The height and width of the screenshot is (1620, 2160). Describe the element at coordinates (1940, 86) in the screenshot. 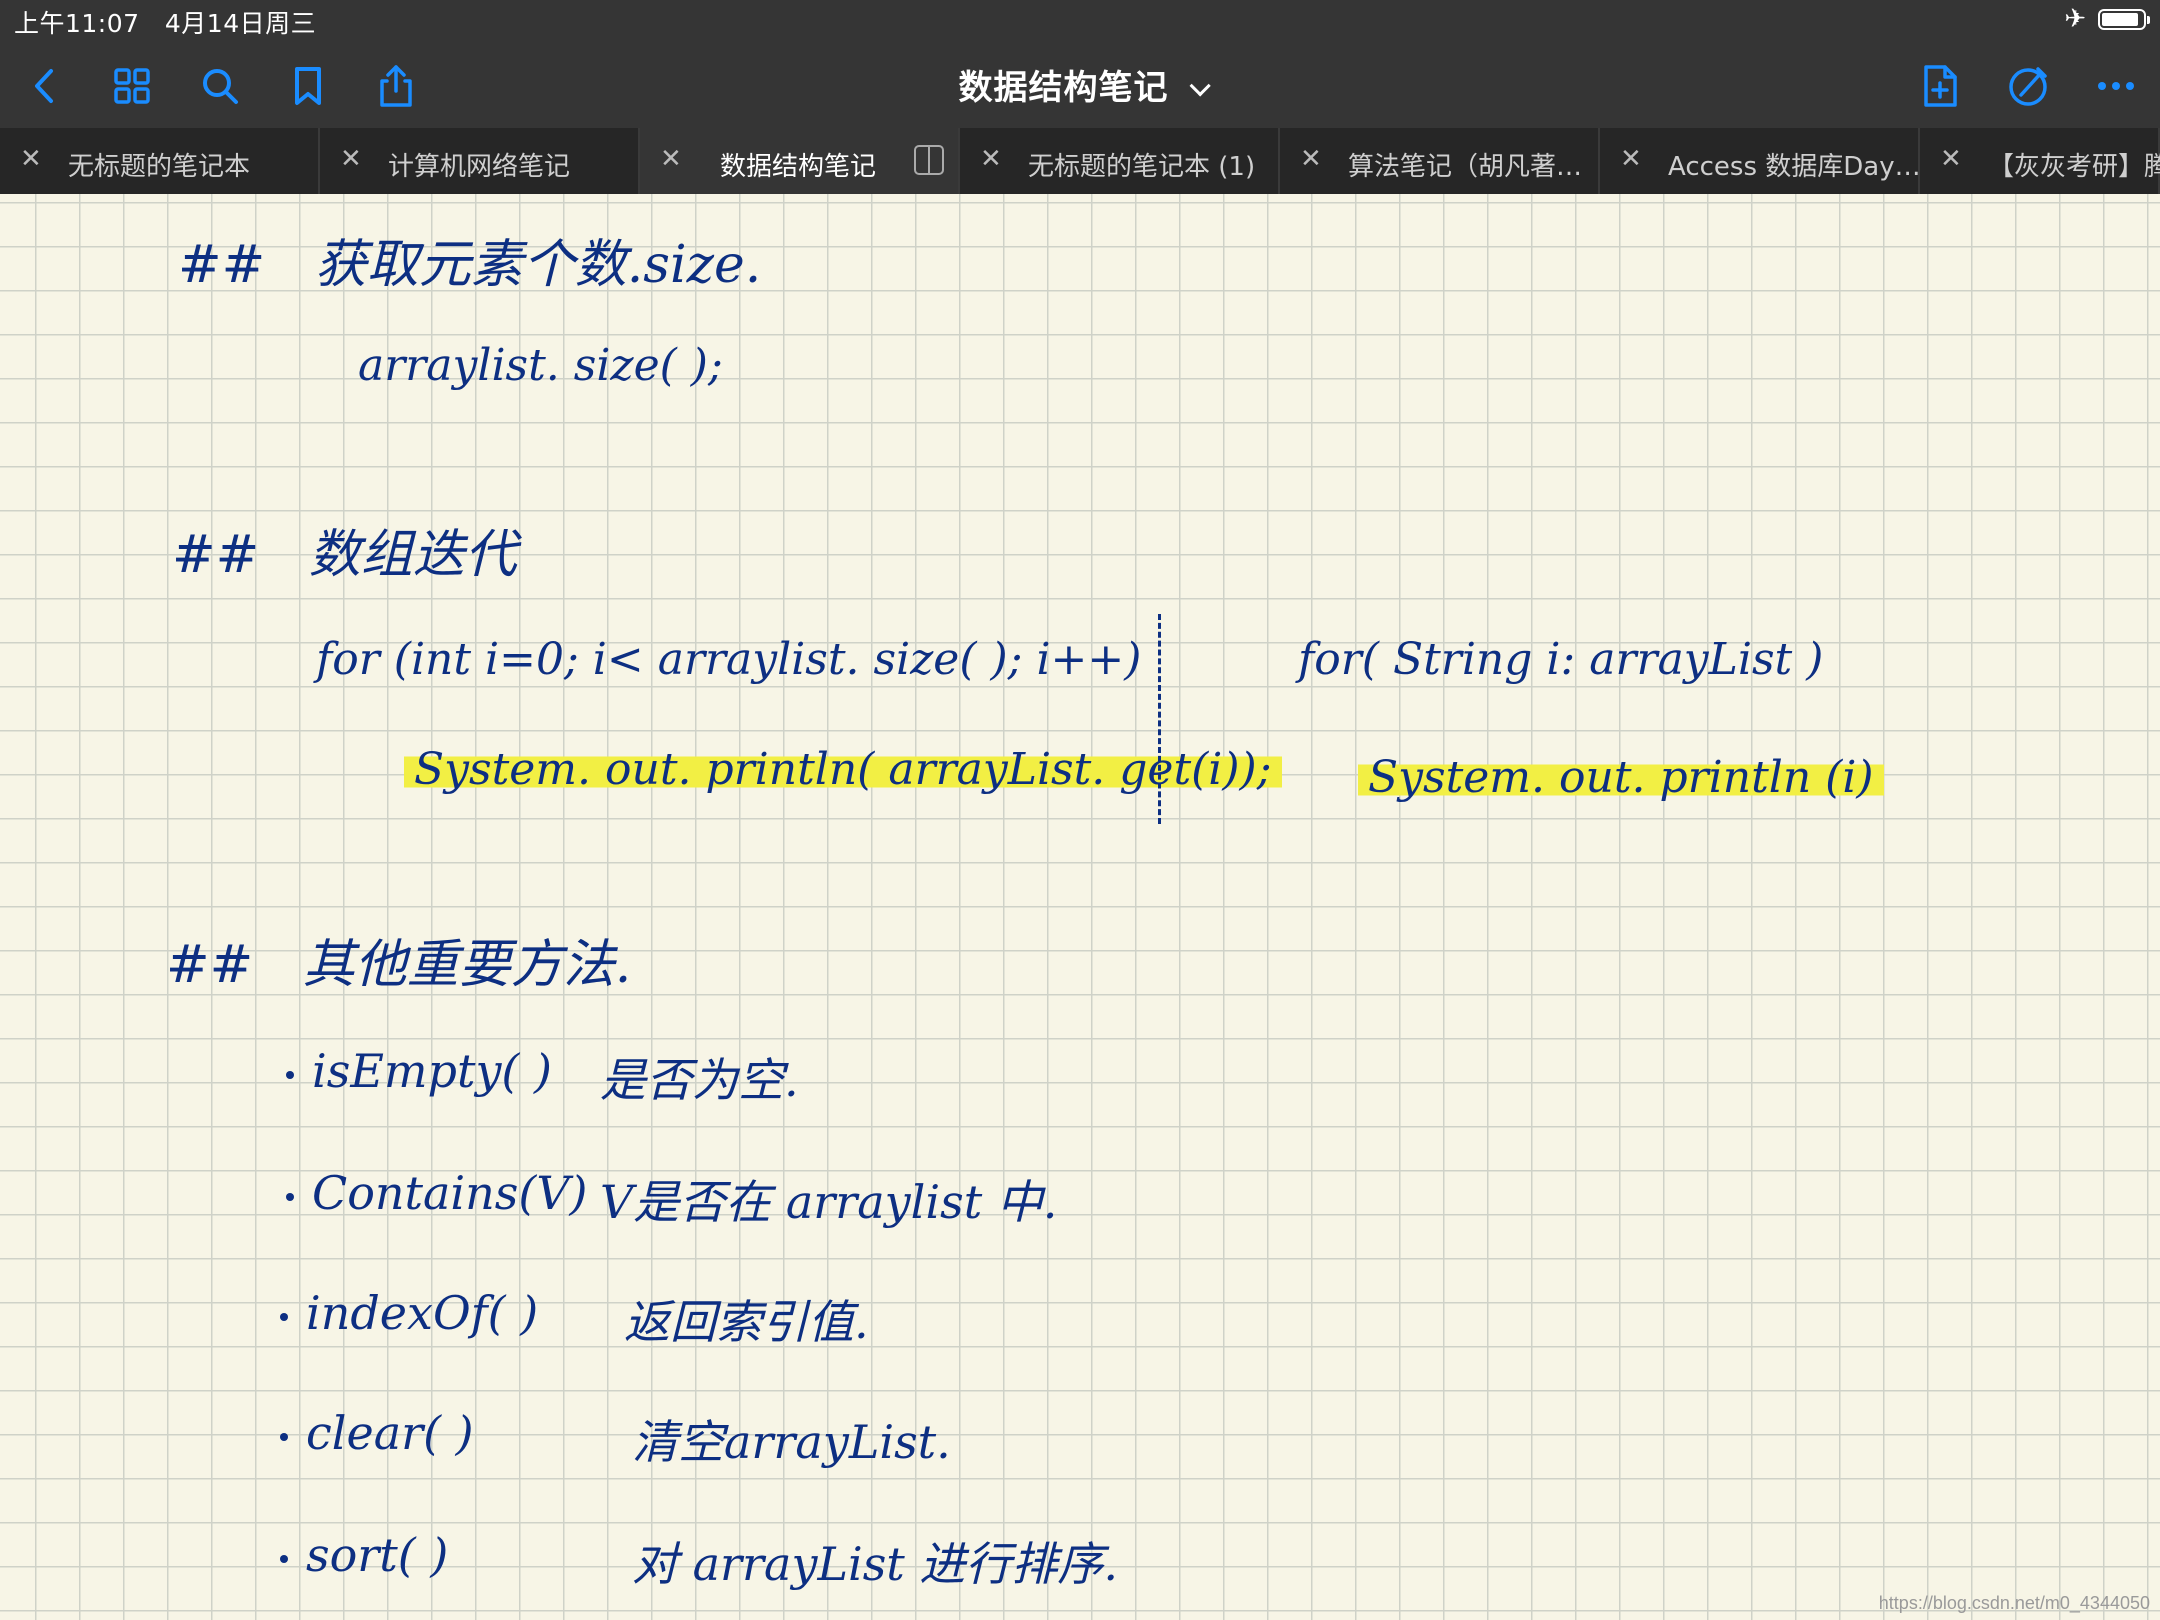

I see `add-page-icon` at that location.